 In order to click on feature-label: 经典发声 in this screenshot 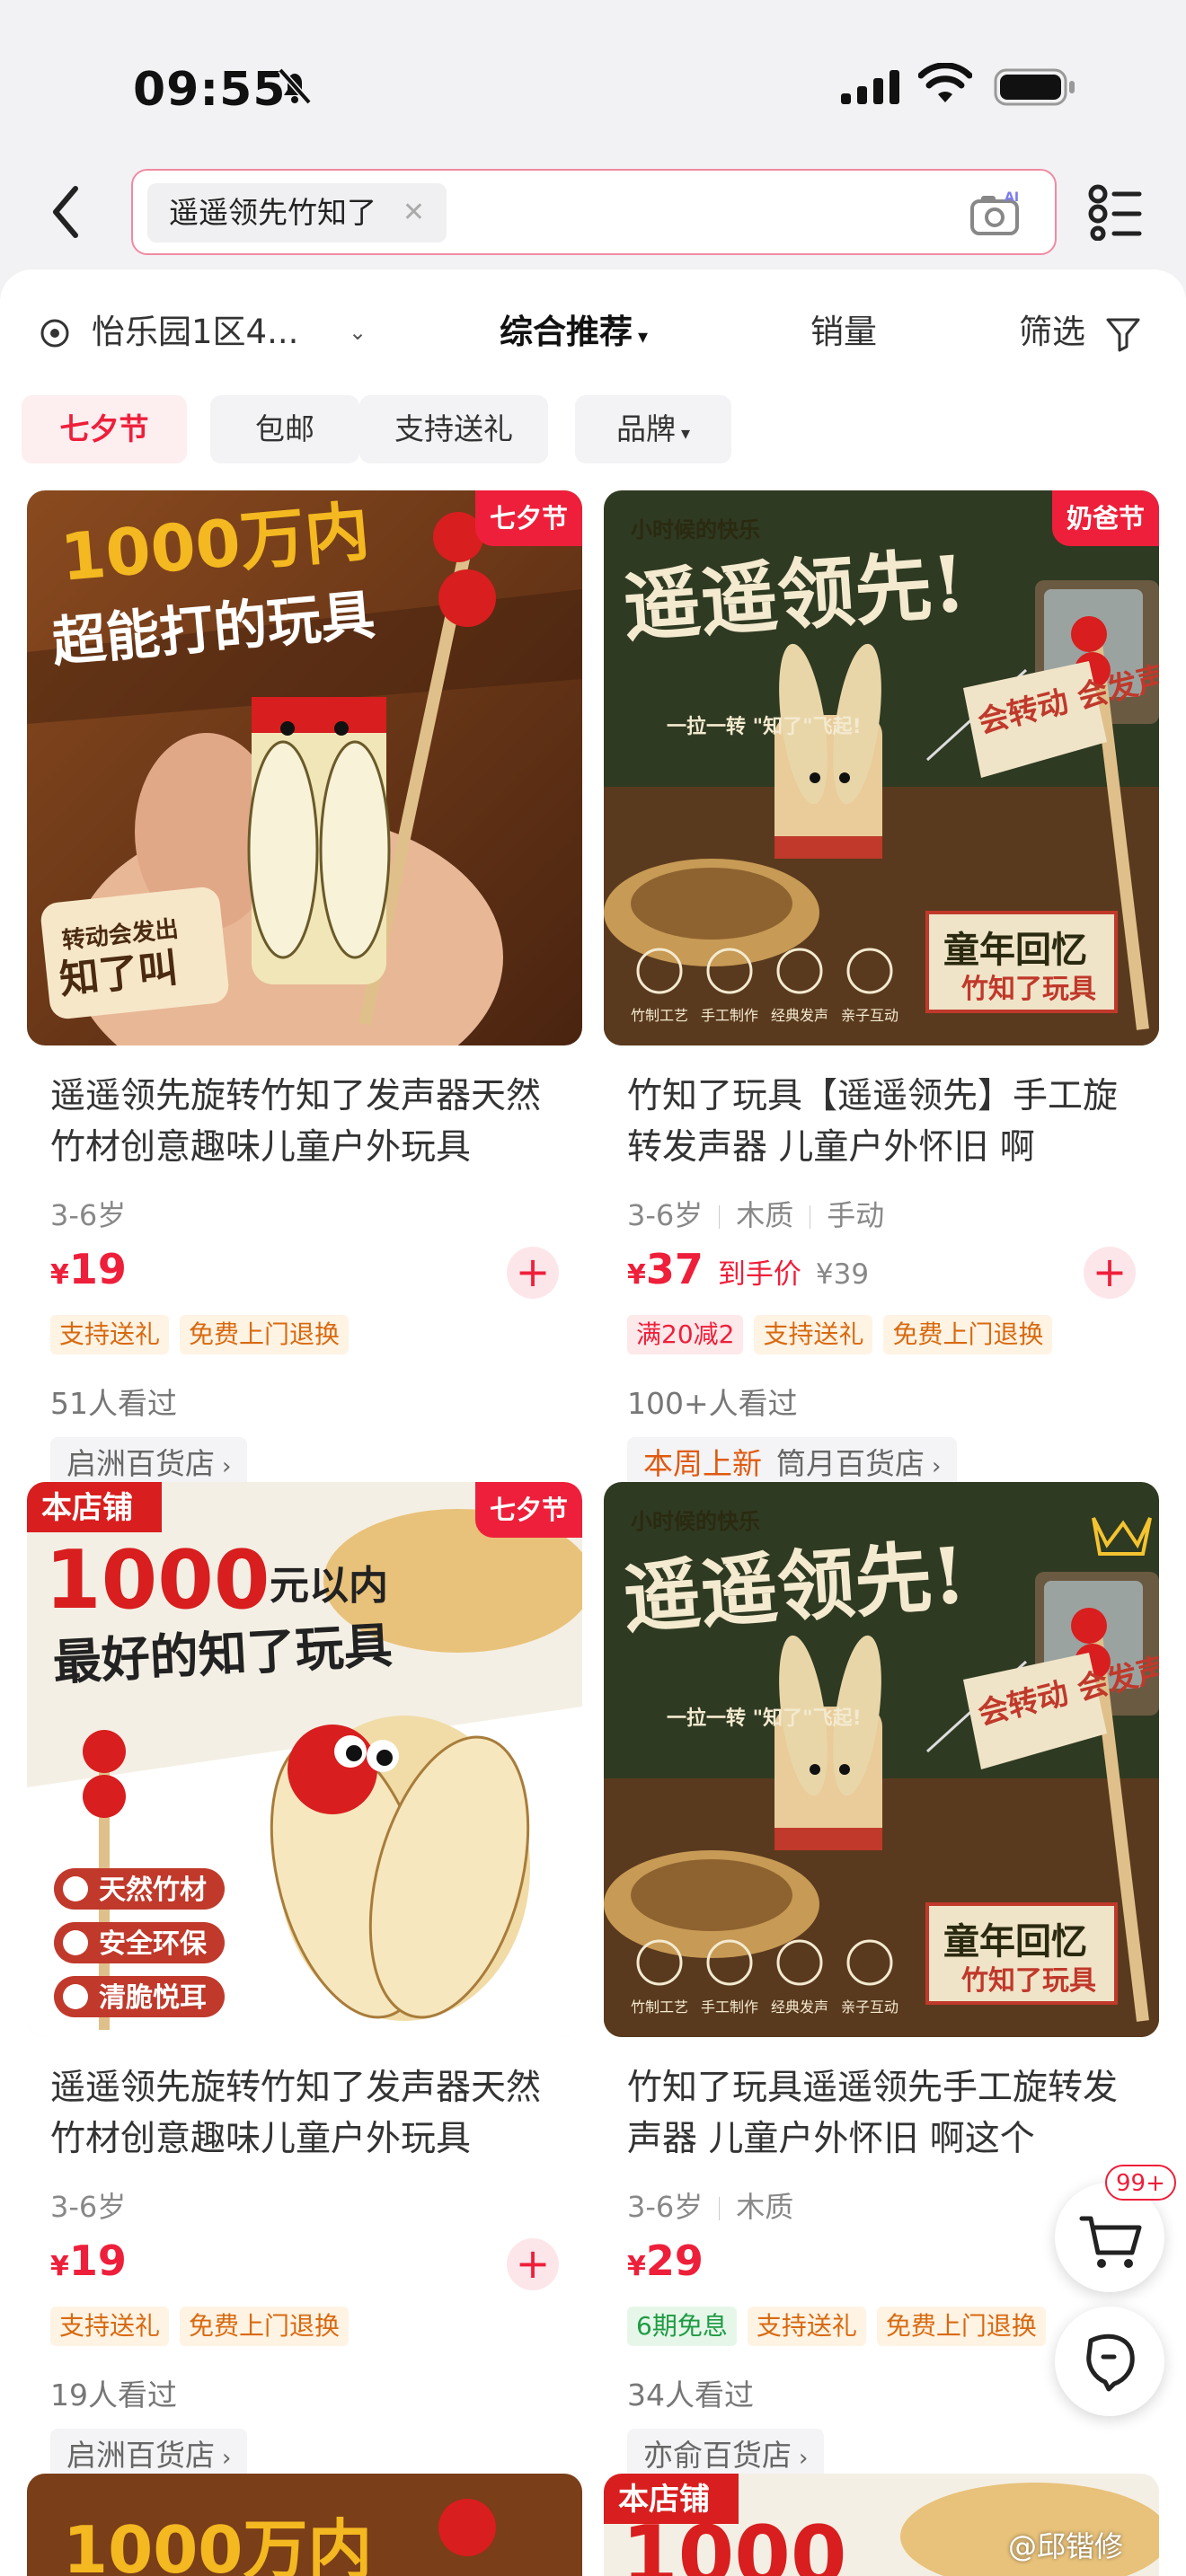, I will do `click(799, 2007)`.